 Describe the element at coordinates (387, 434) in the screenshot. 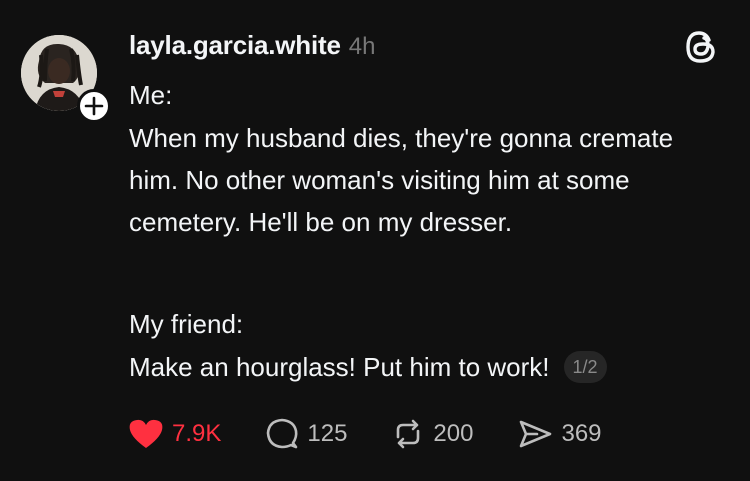

I see `action-bar: 7.9K 125 200 369` at that location.